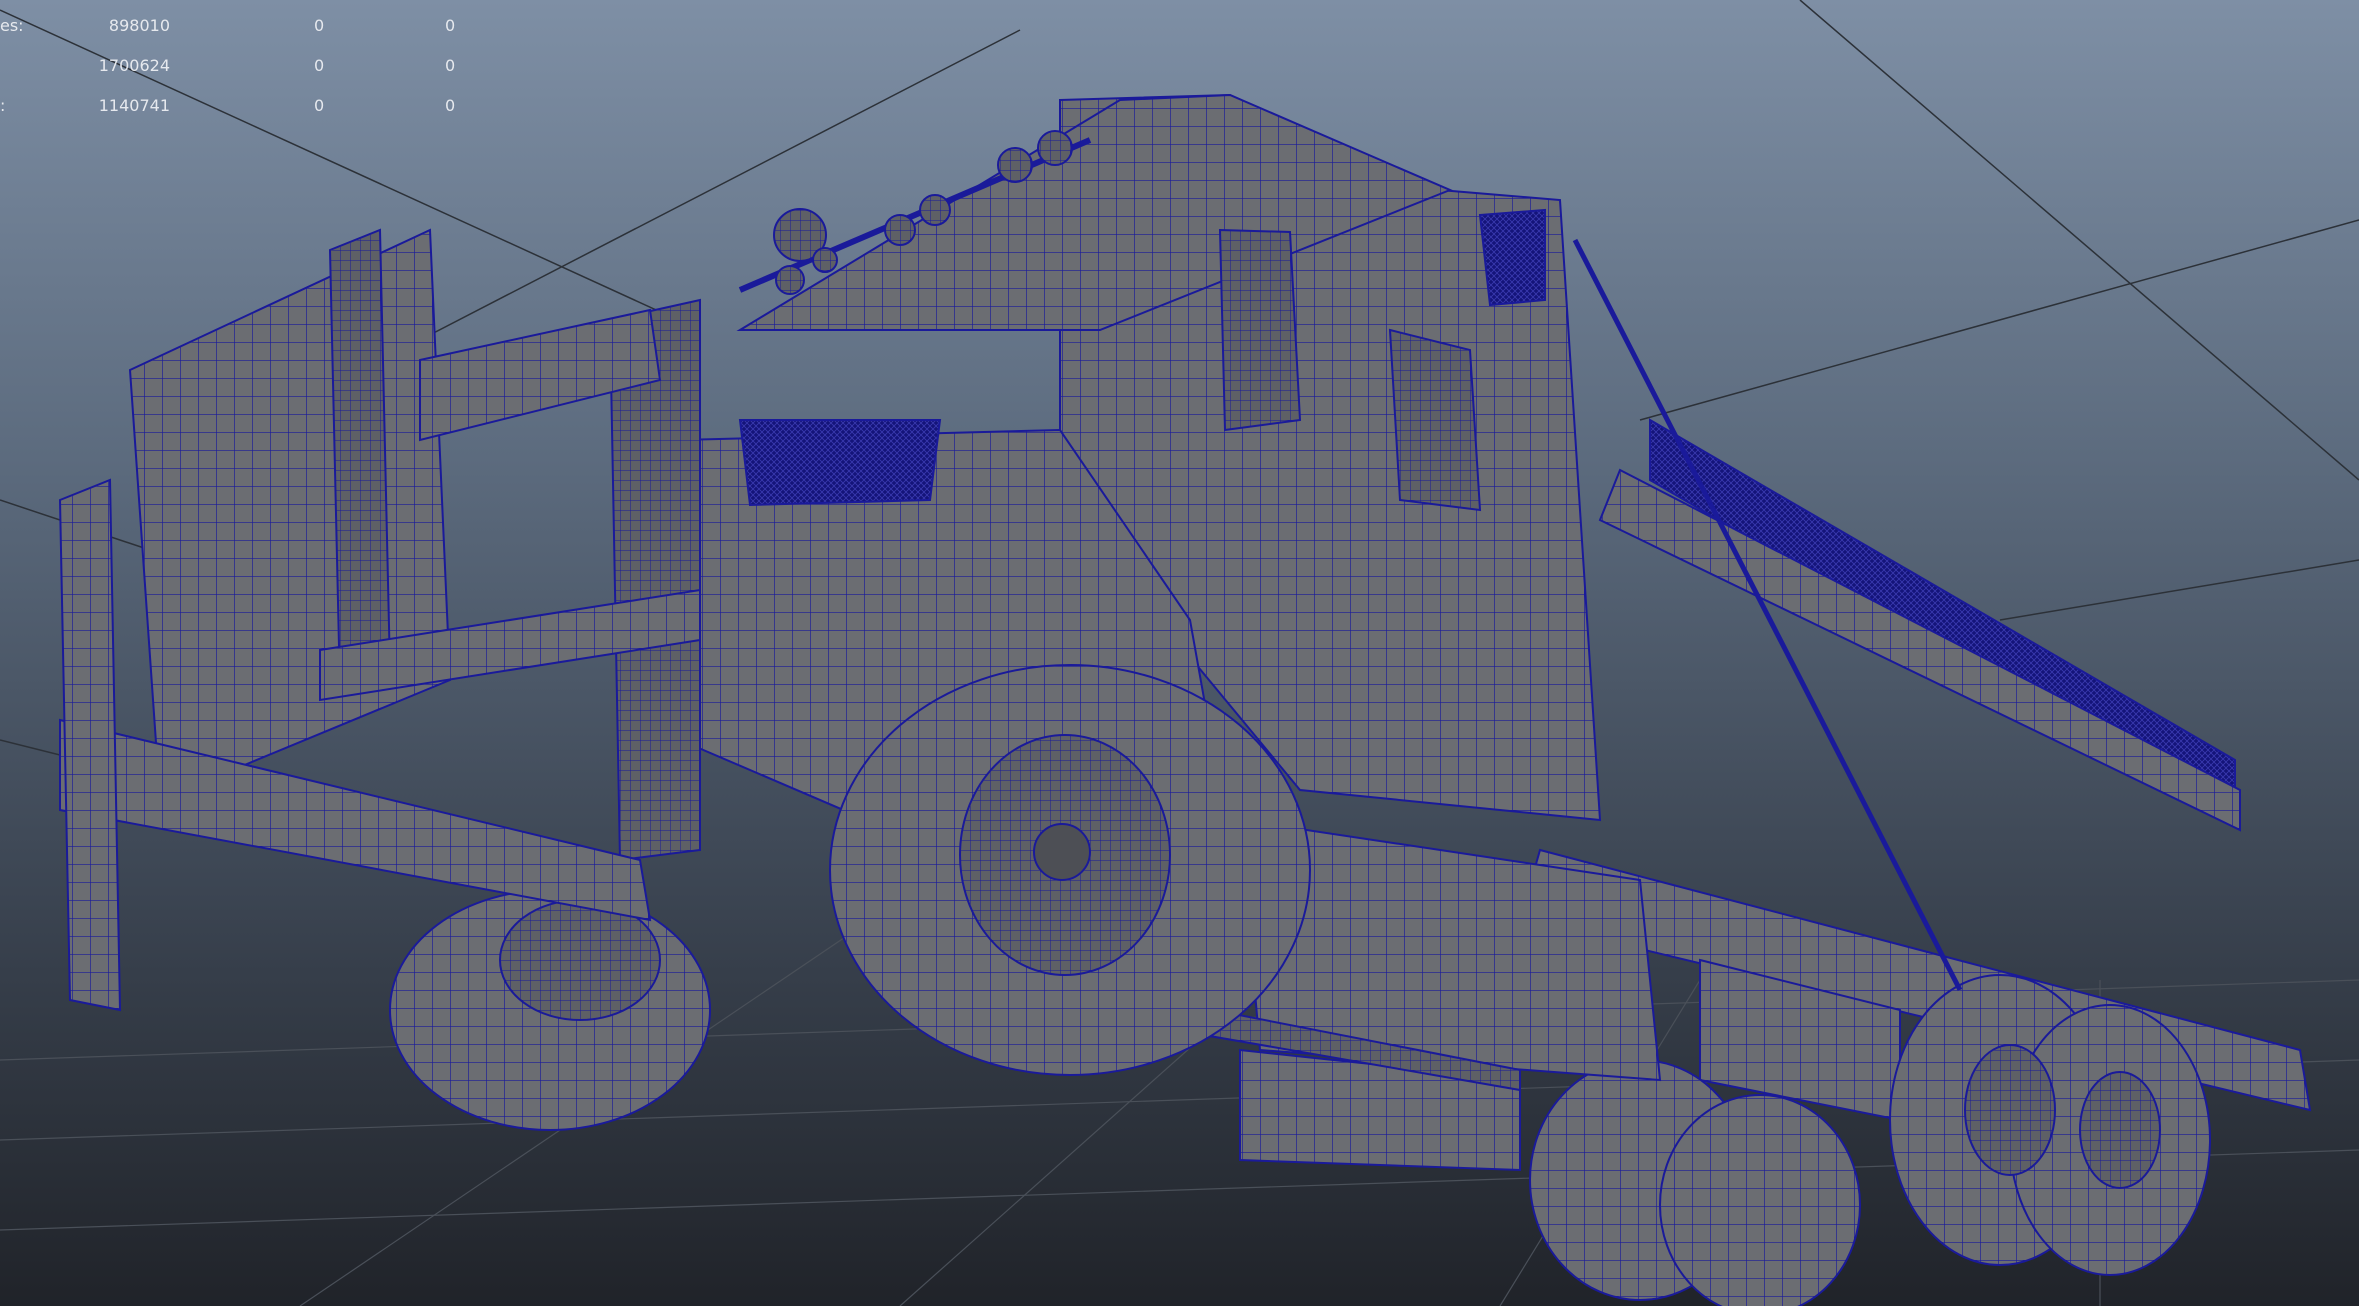  What do you see at coordinates (90, 745) in the screenshot?
I see `bumper-end` at bounding box center [90, 745].